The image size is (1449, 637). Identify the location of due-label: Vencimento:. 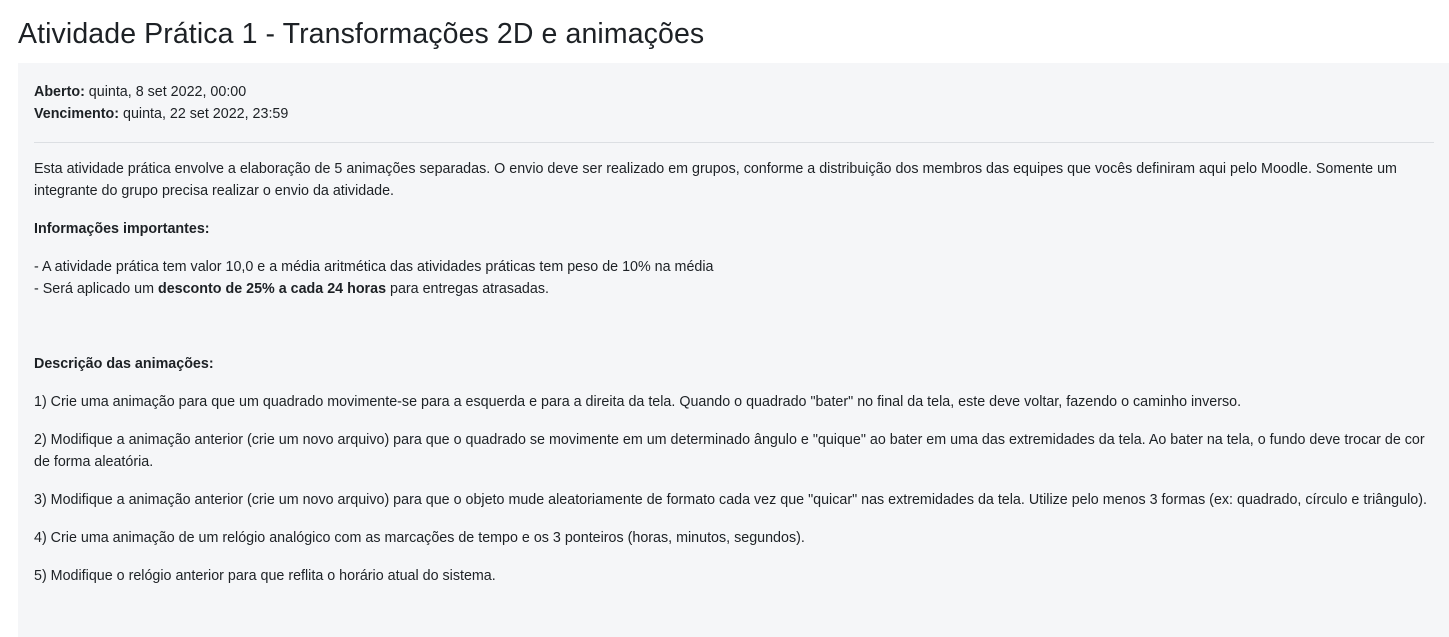
(77, 114).